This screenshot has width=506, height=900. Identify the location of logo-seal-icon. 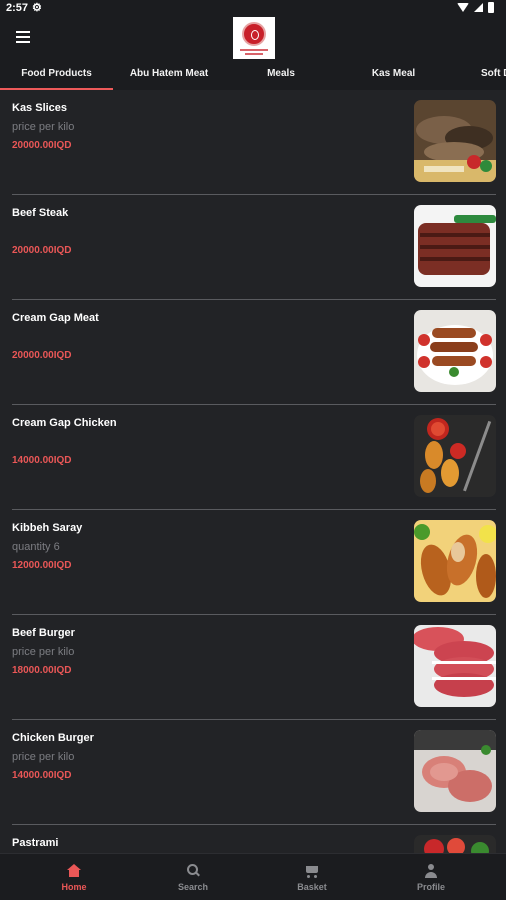
(254, 33).